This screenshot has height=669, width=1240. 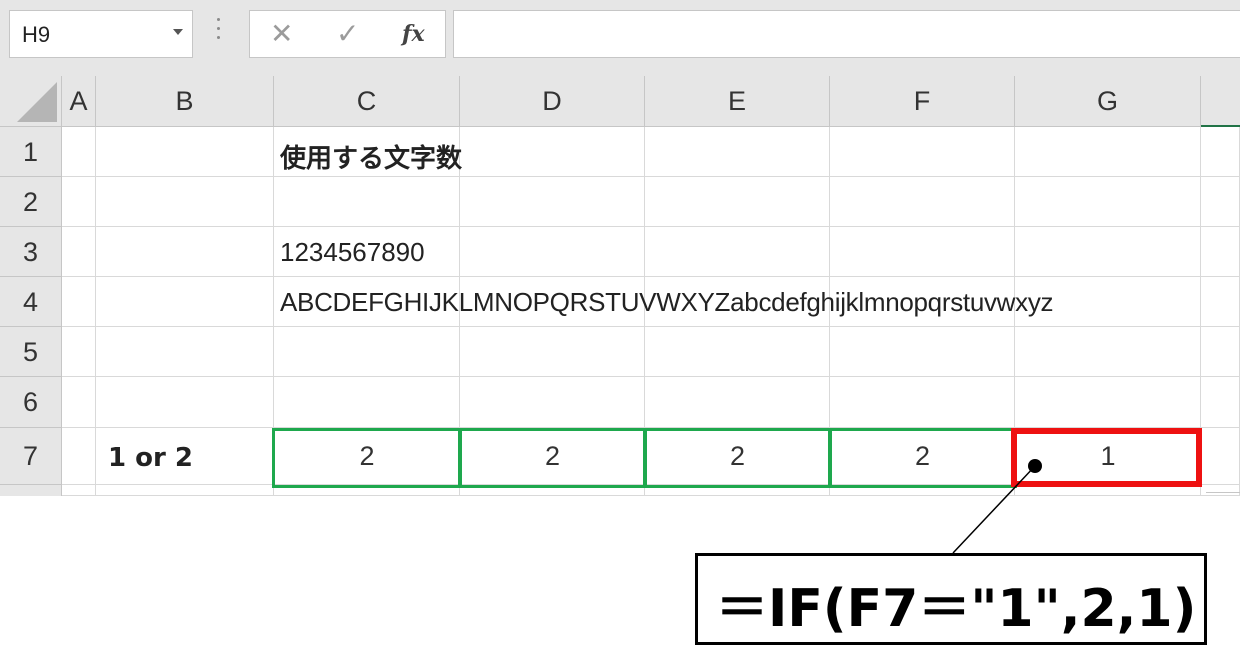 I want to click on callout-anchor-dot, so click(x=1035, y=466).